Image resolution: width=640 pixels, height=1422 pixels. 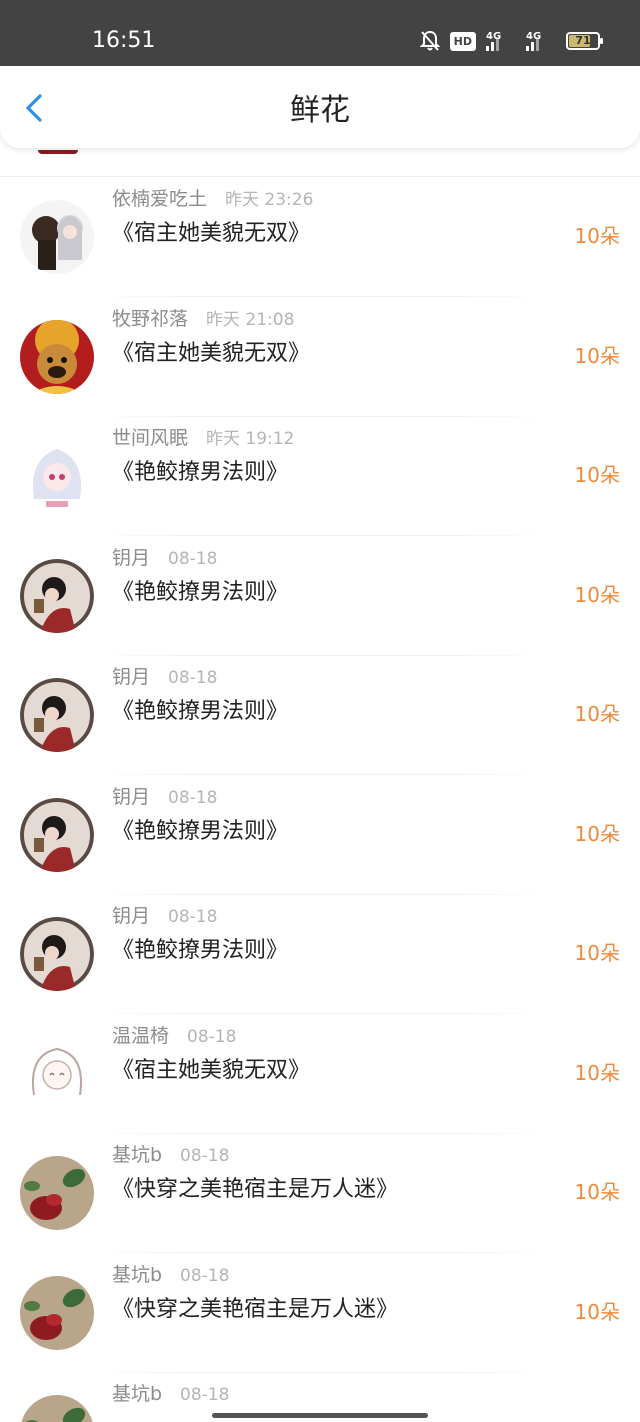 What do you see at coordinates (250, 439) in the screenshot?
I see `timestamp: 昨天 19:12` at bounding box center [250, 439].